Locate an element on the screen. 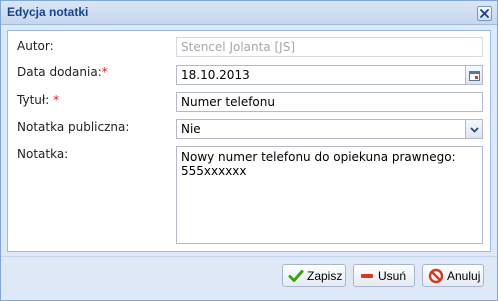  date-label-text: Data dodania: is located at coordinates (59, 72).